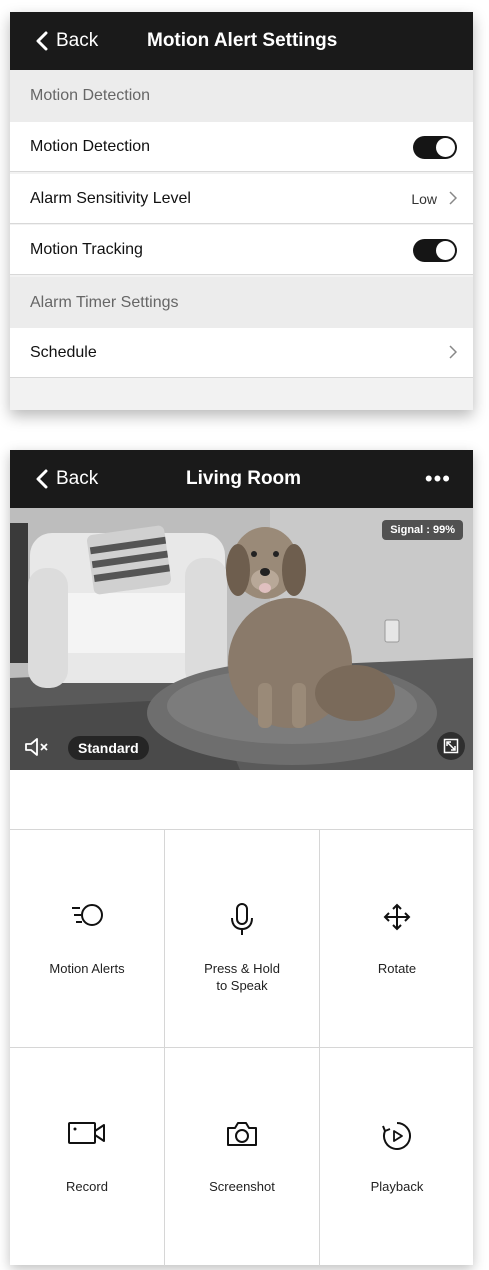 The image size is (489, 1270). I want to click on camera-title: Living Room, so click(244, 478).